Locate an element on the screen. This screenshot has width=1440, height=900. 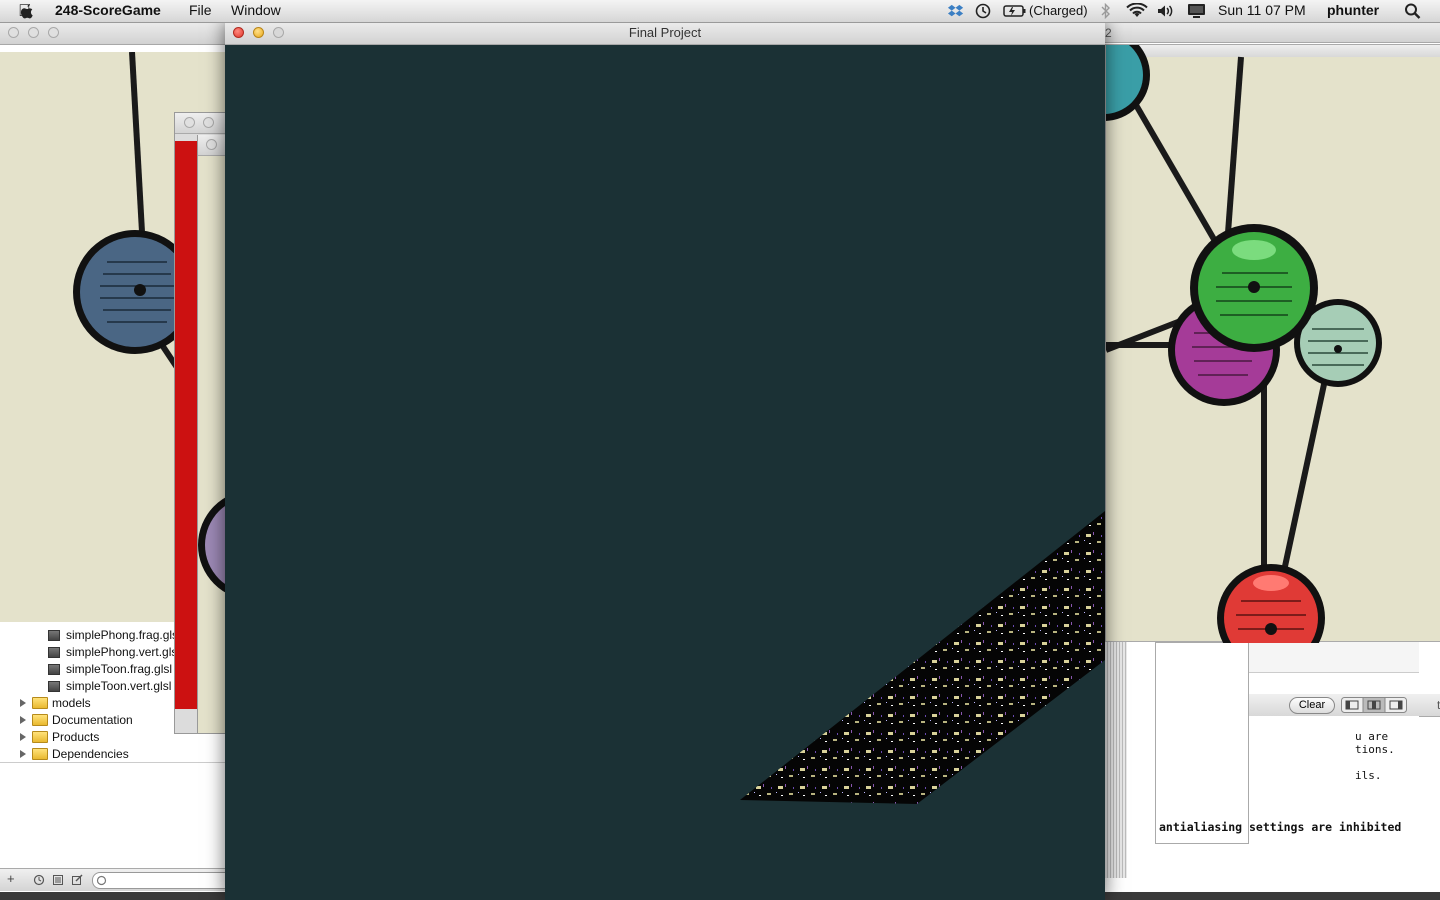
display-icon is located at coordinates (1197, 11).